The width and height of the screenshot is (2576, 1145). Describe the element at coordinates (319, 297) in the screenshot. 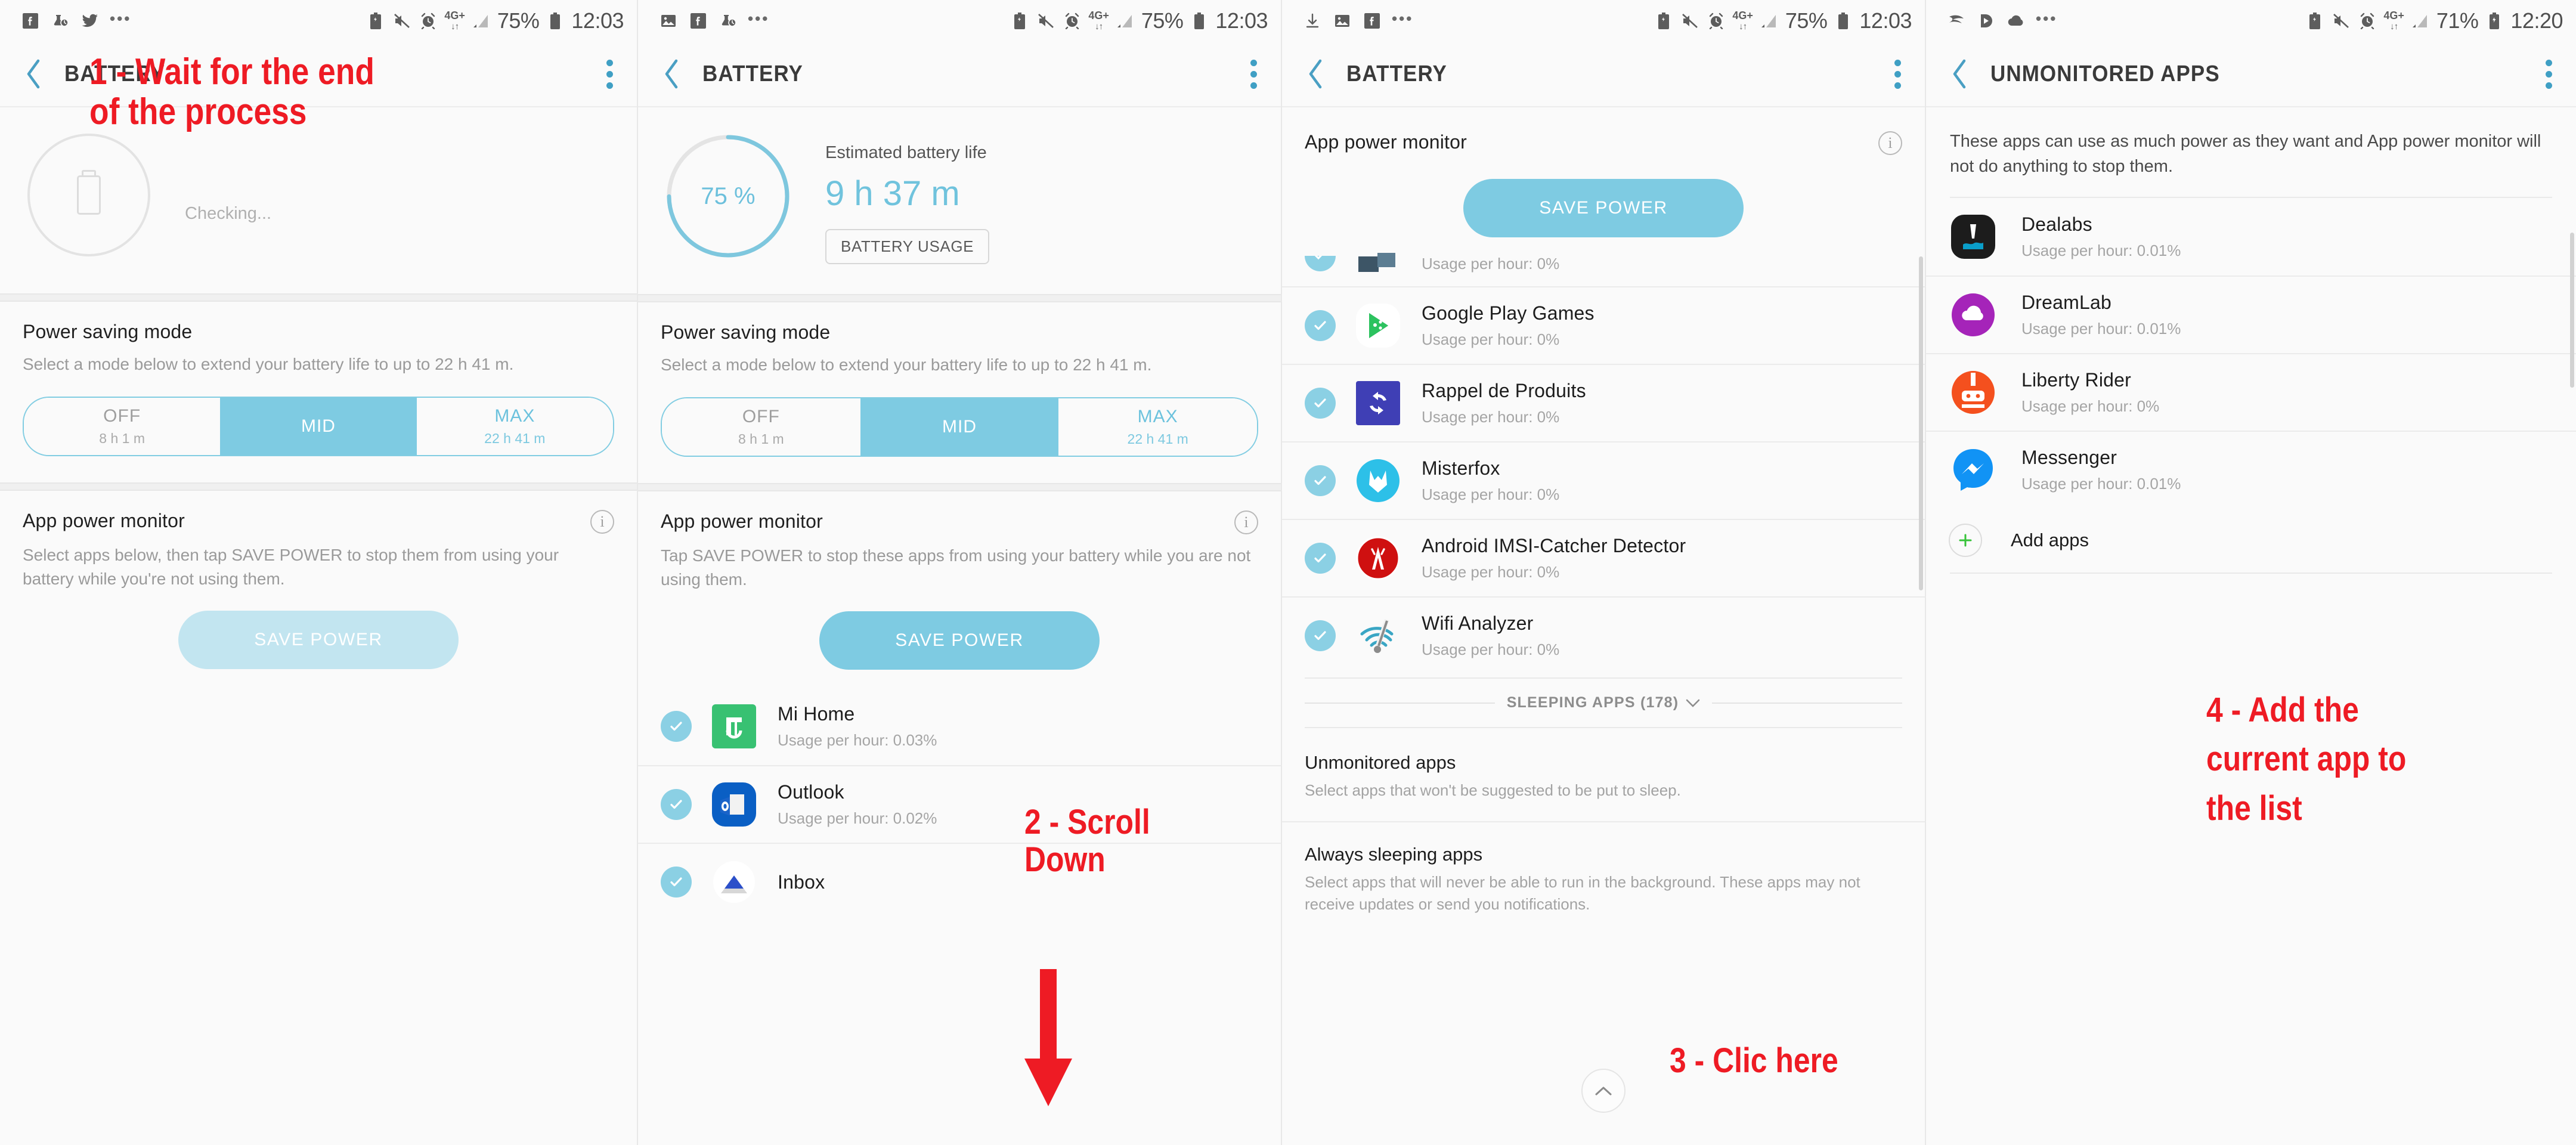

I see `section-divider` at that location.